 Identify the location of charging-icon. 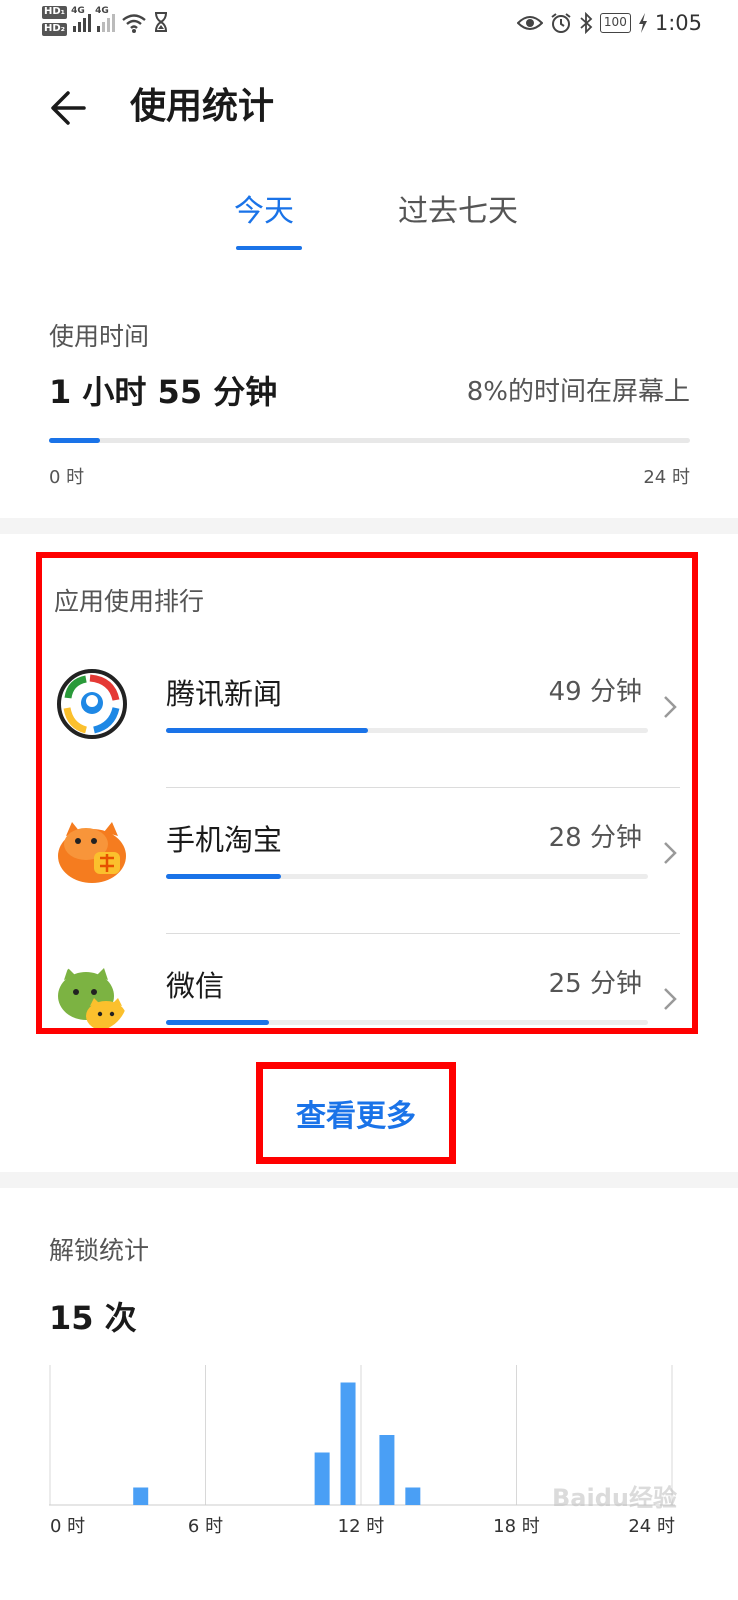
(642, 23).